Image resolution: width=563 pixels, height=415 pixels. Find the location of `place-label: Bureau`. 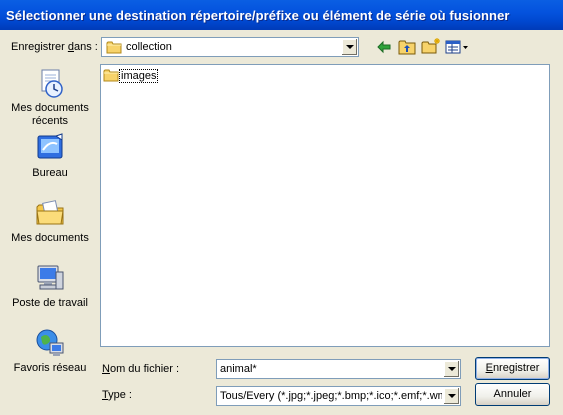

place-label: Bureau is located at coordinates (50, 173).